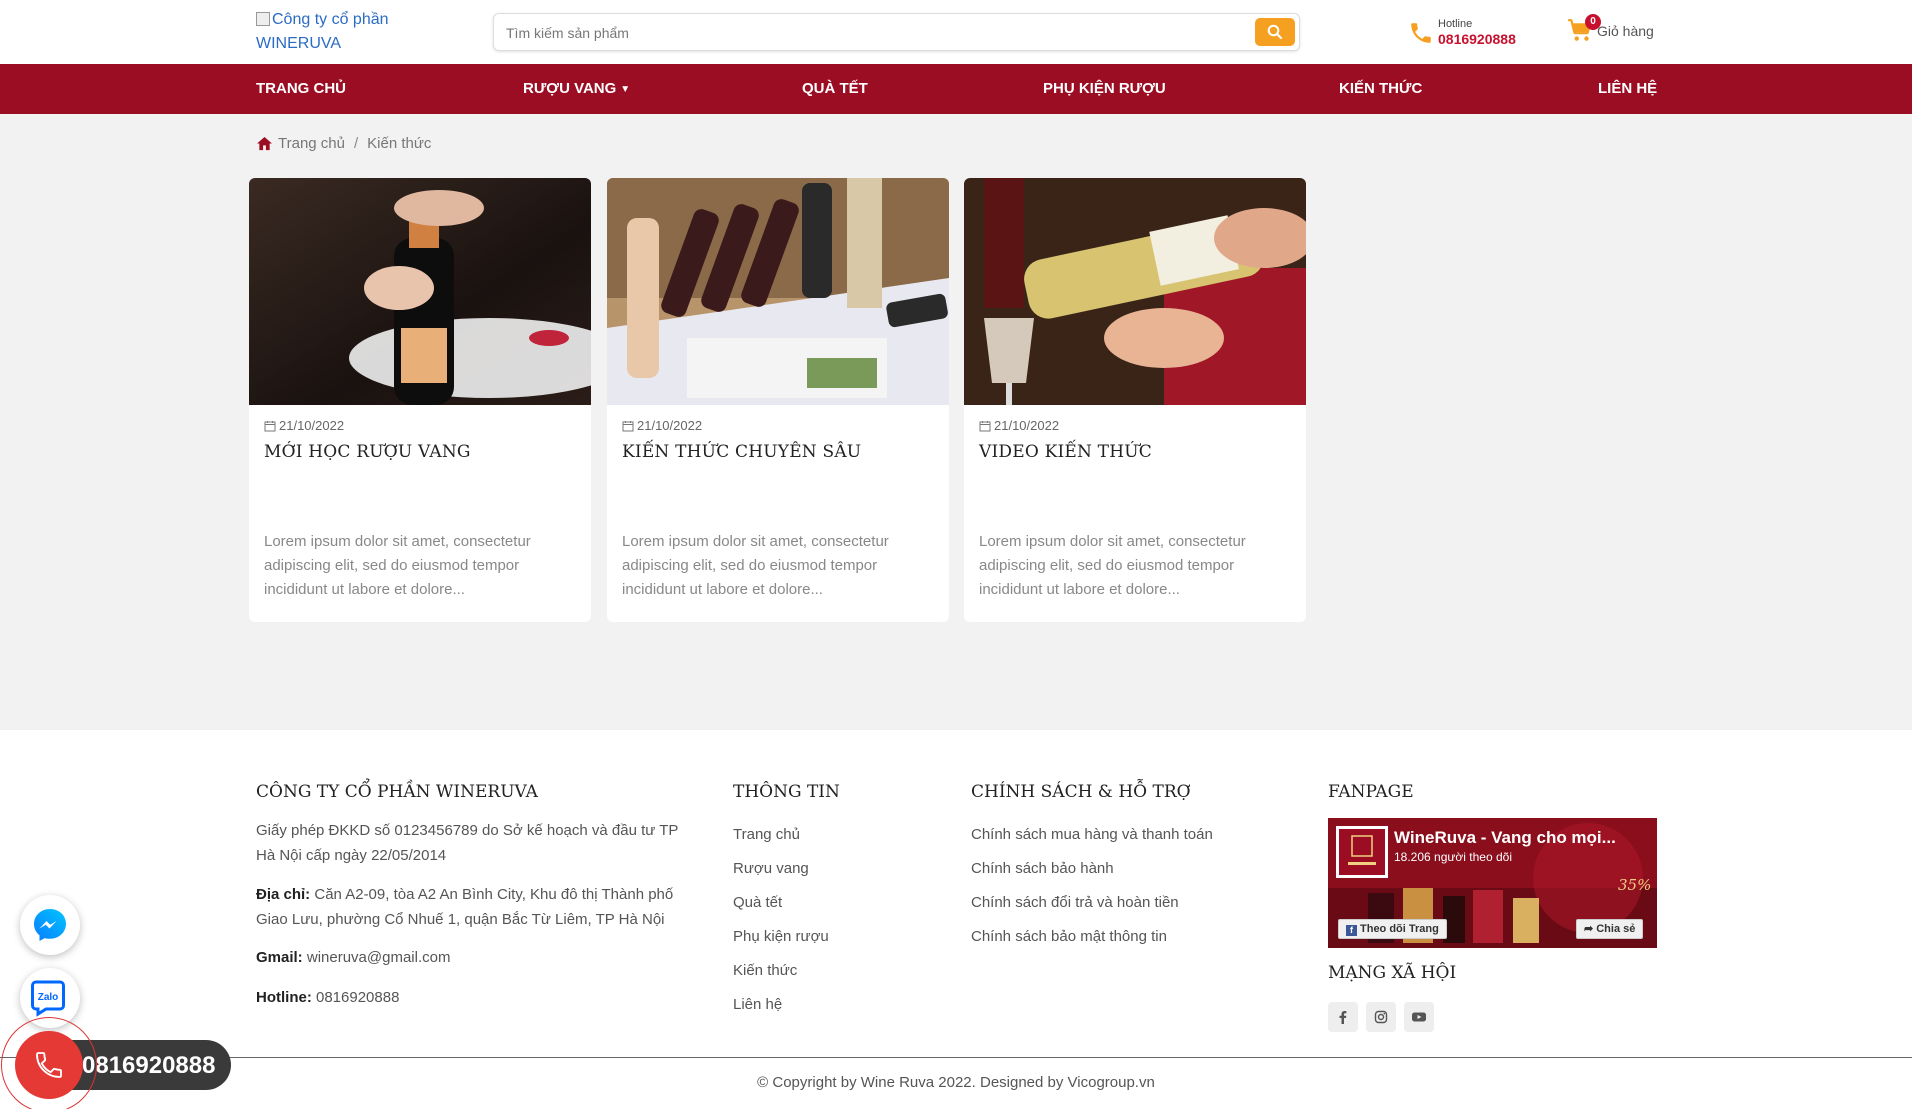  I want to click on article-title: KIẾN THỨC CHUYÊN SÂU, so click(741, 452).